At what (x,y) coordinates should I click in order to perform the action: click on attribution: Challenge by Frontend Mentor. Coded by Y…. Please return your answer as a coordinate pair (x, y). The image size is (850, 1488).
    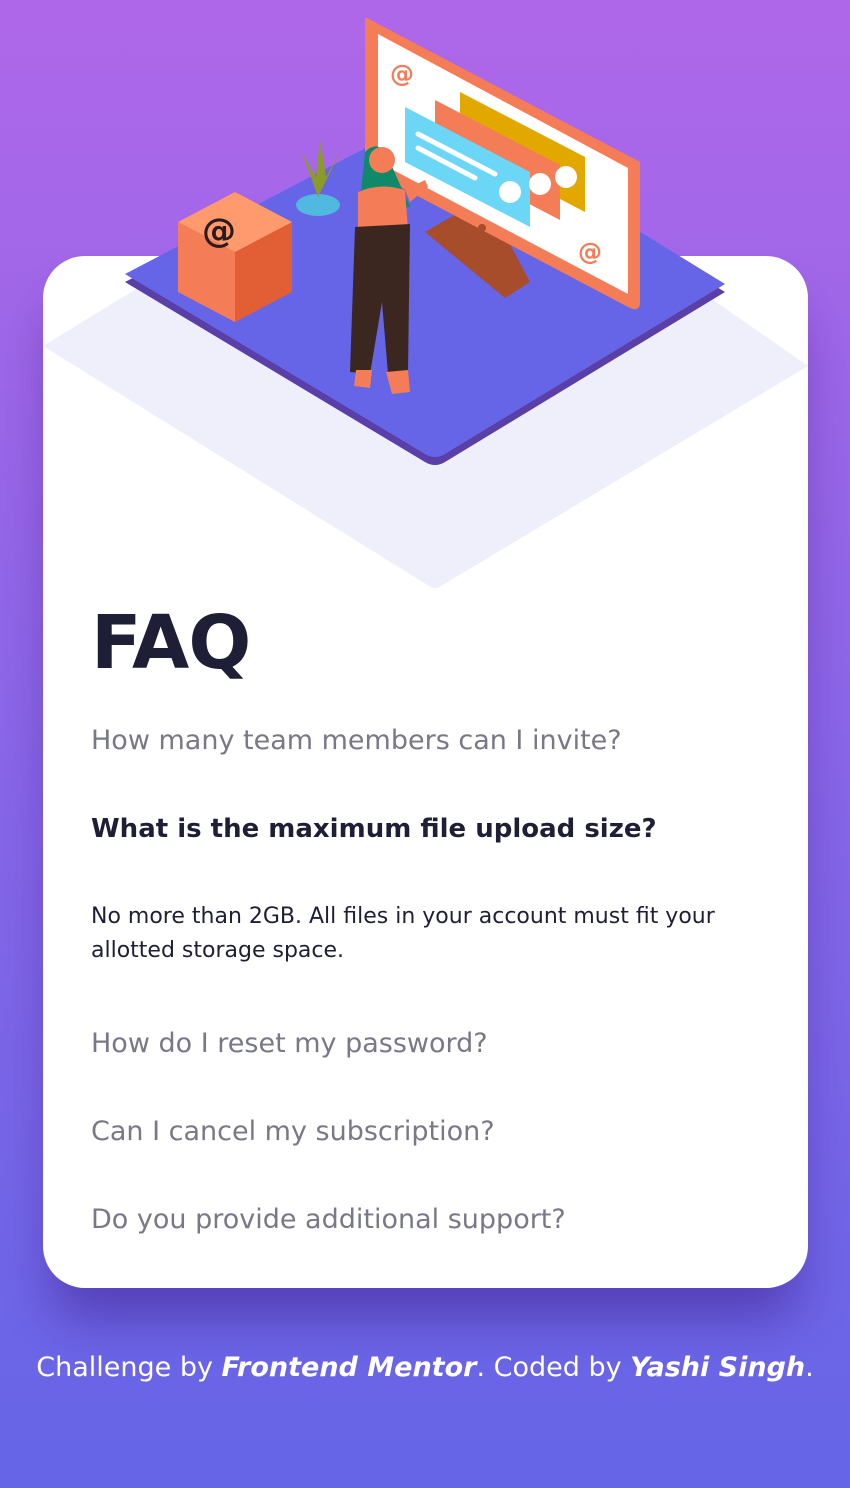
    Looking at the image, I should click on (425, 1367).